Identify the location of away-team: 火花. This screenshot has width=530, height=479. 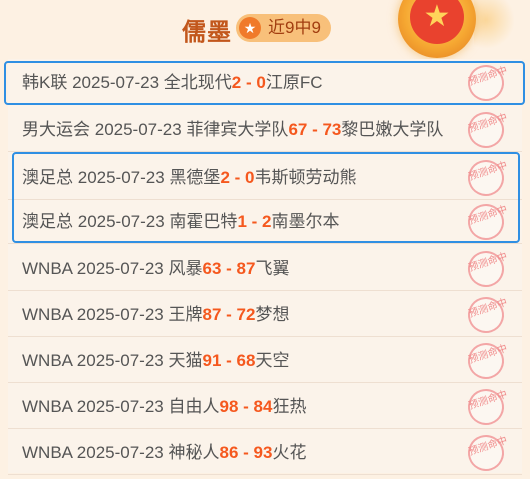
(289, 452).